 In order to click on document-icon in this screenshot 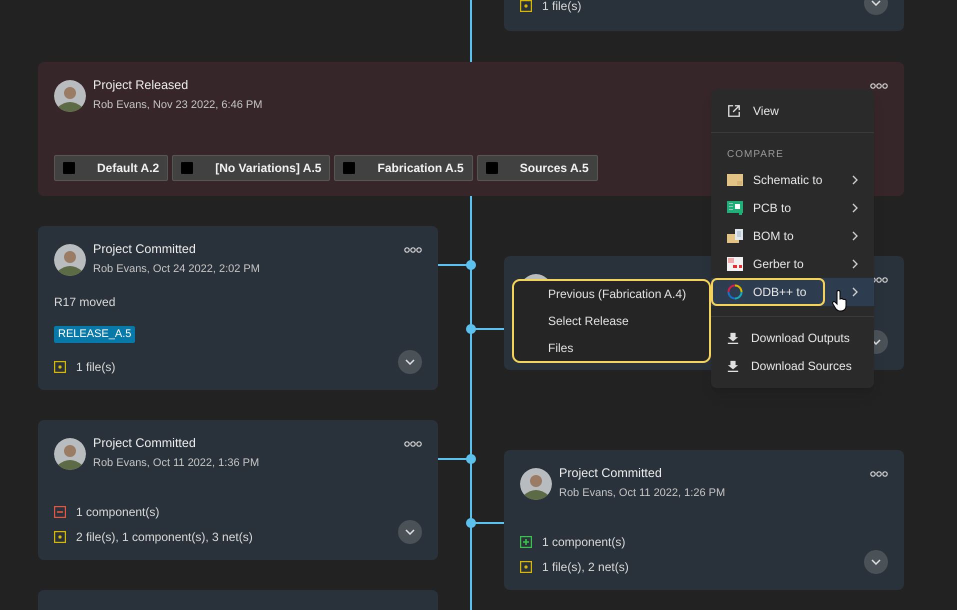, I will do `click(735, 264)`.